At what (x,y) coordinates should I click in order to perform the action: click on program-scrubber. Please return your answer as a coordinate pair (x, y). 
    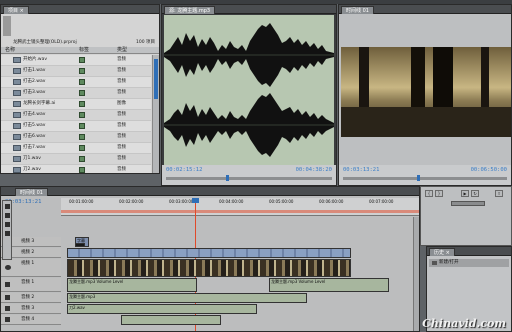
    Looking at the image, I should click on (425, 178).